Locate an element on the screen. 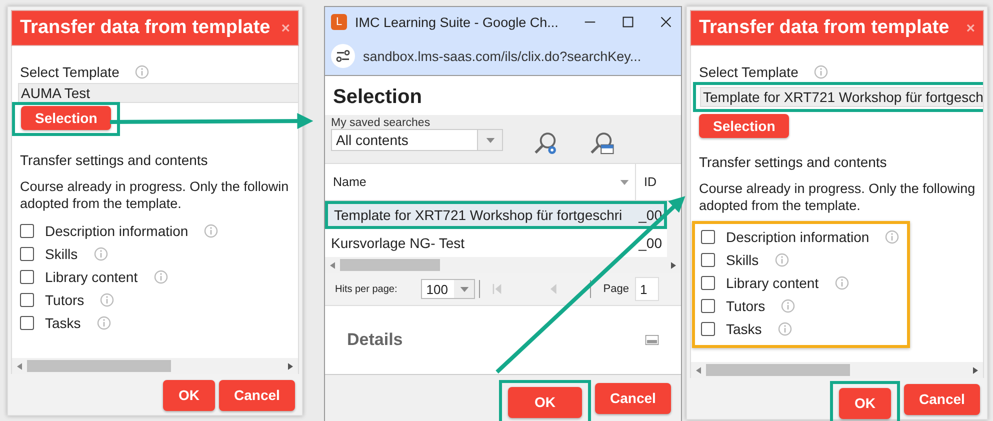  site-settings-icon is located at coordinates (343, 56).